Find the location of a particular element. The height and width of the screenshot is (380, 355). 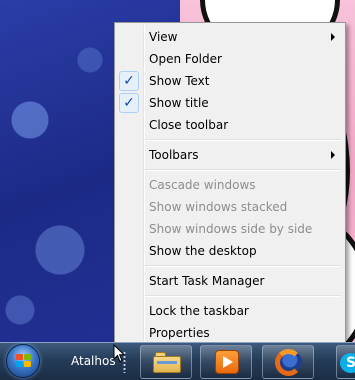

toolbar-label-atalhos: Atalhos is located at coordinates (93, 361).